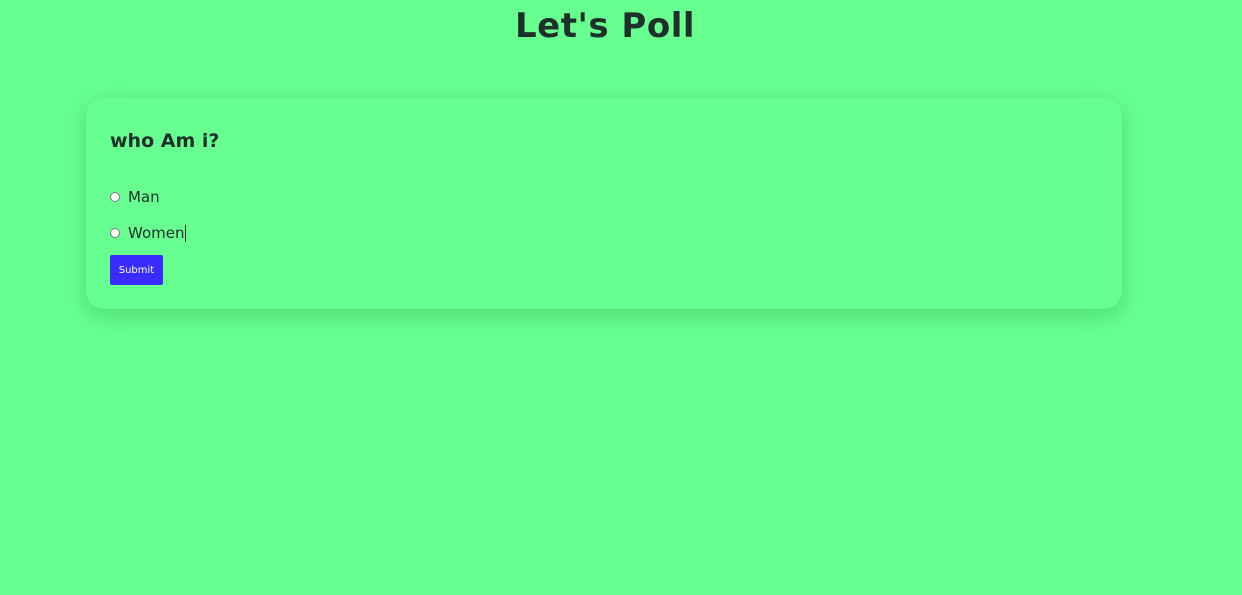 The image size is (1242, 595). I want to click on option-label-women: Women, so click(156, 233).